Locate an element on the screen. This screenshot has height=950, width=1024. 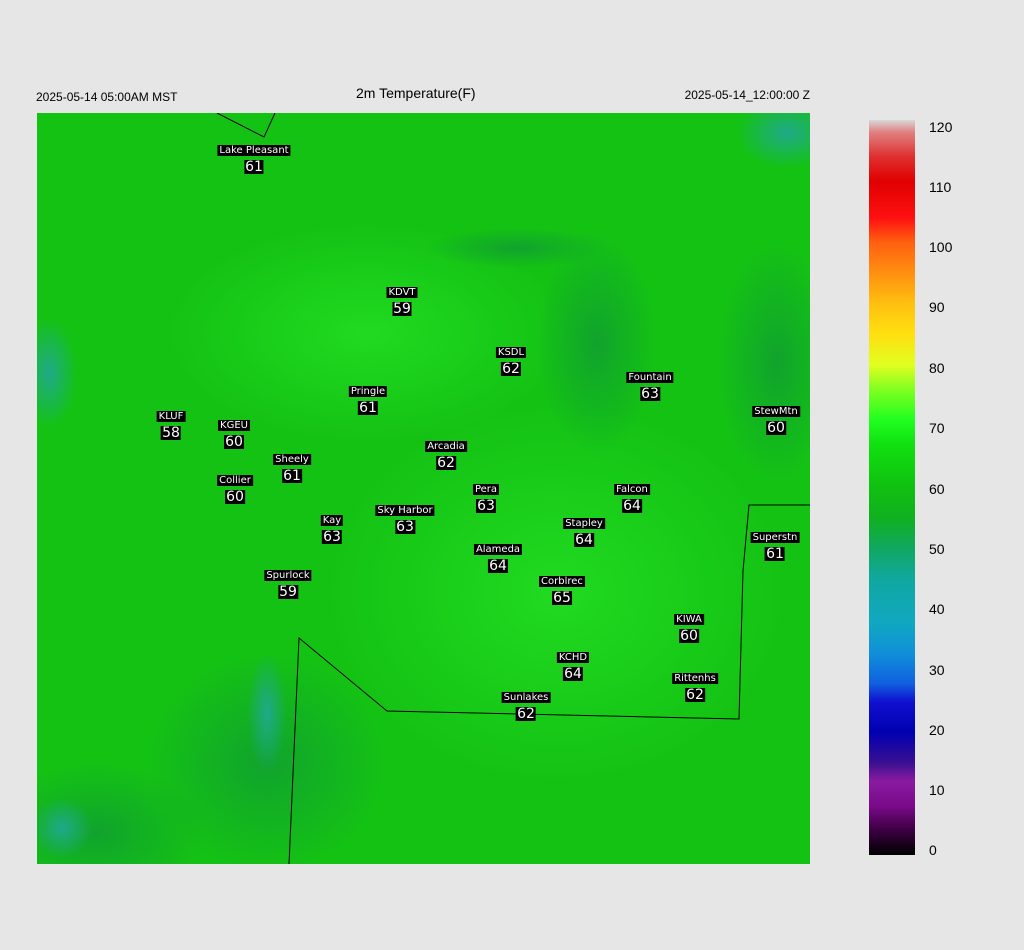
station-marker: Pera 63 is located at coordinates (486, 496).